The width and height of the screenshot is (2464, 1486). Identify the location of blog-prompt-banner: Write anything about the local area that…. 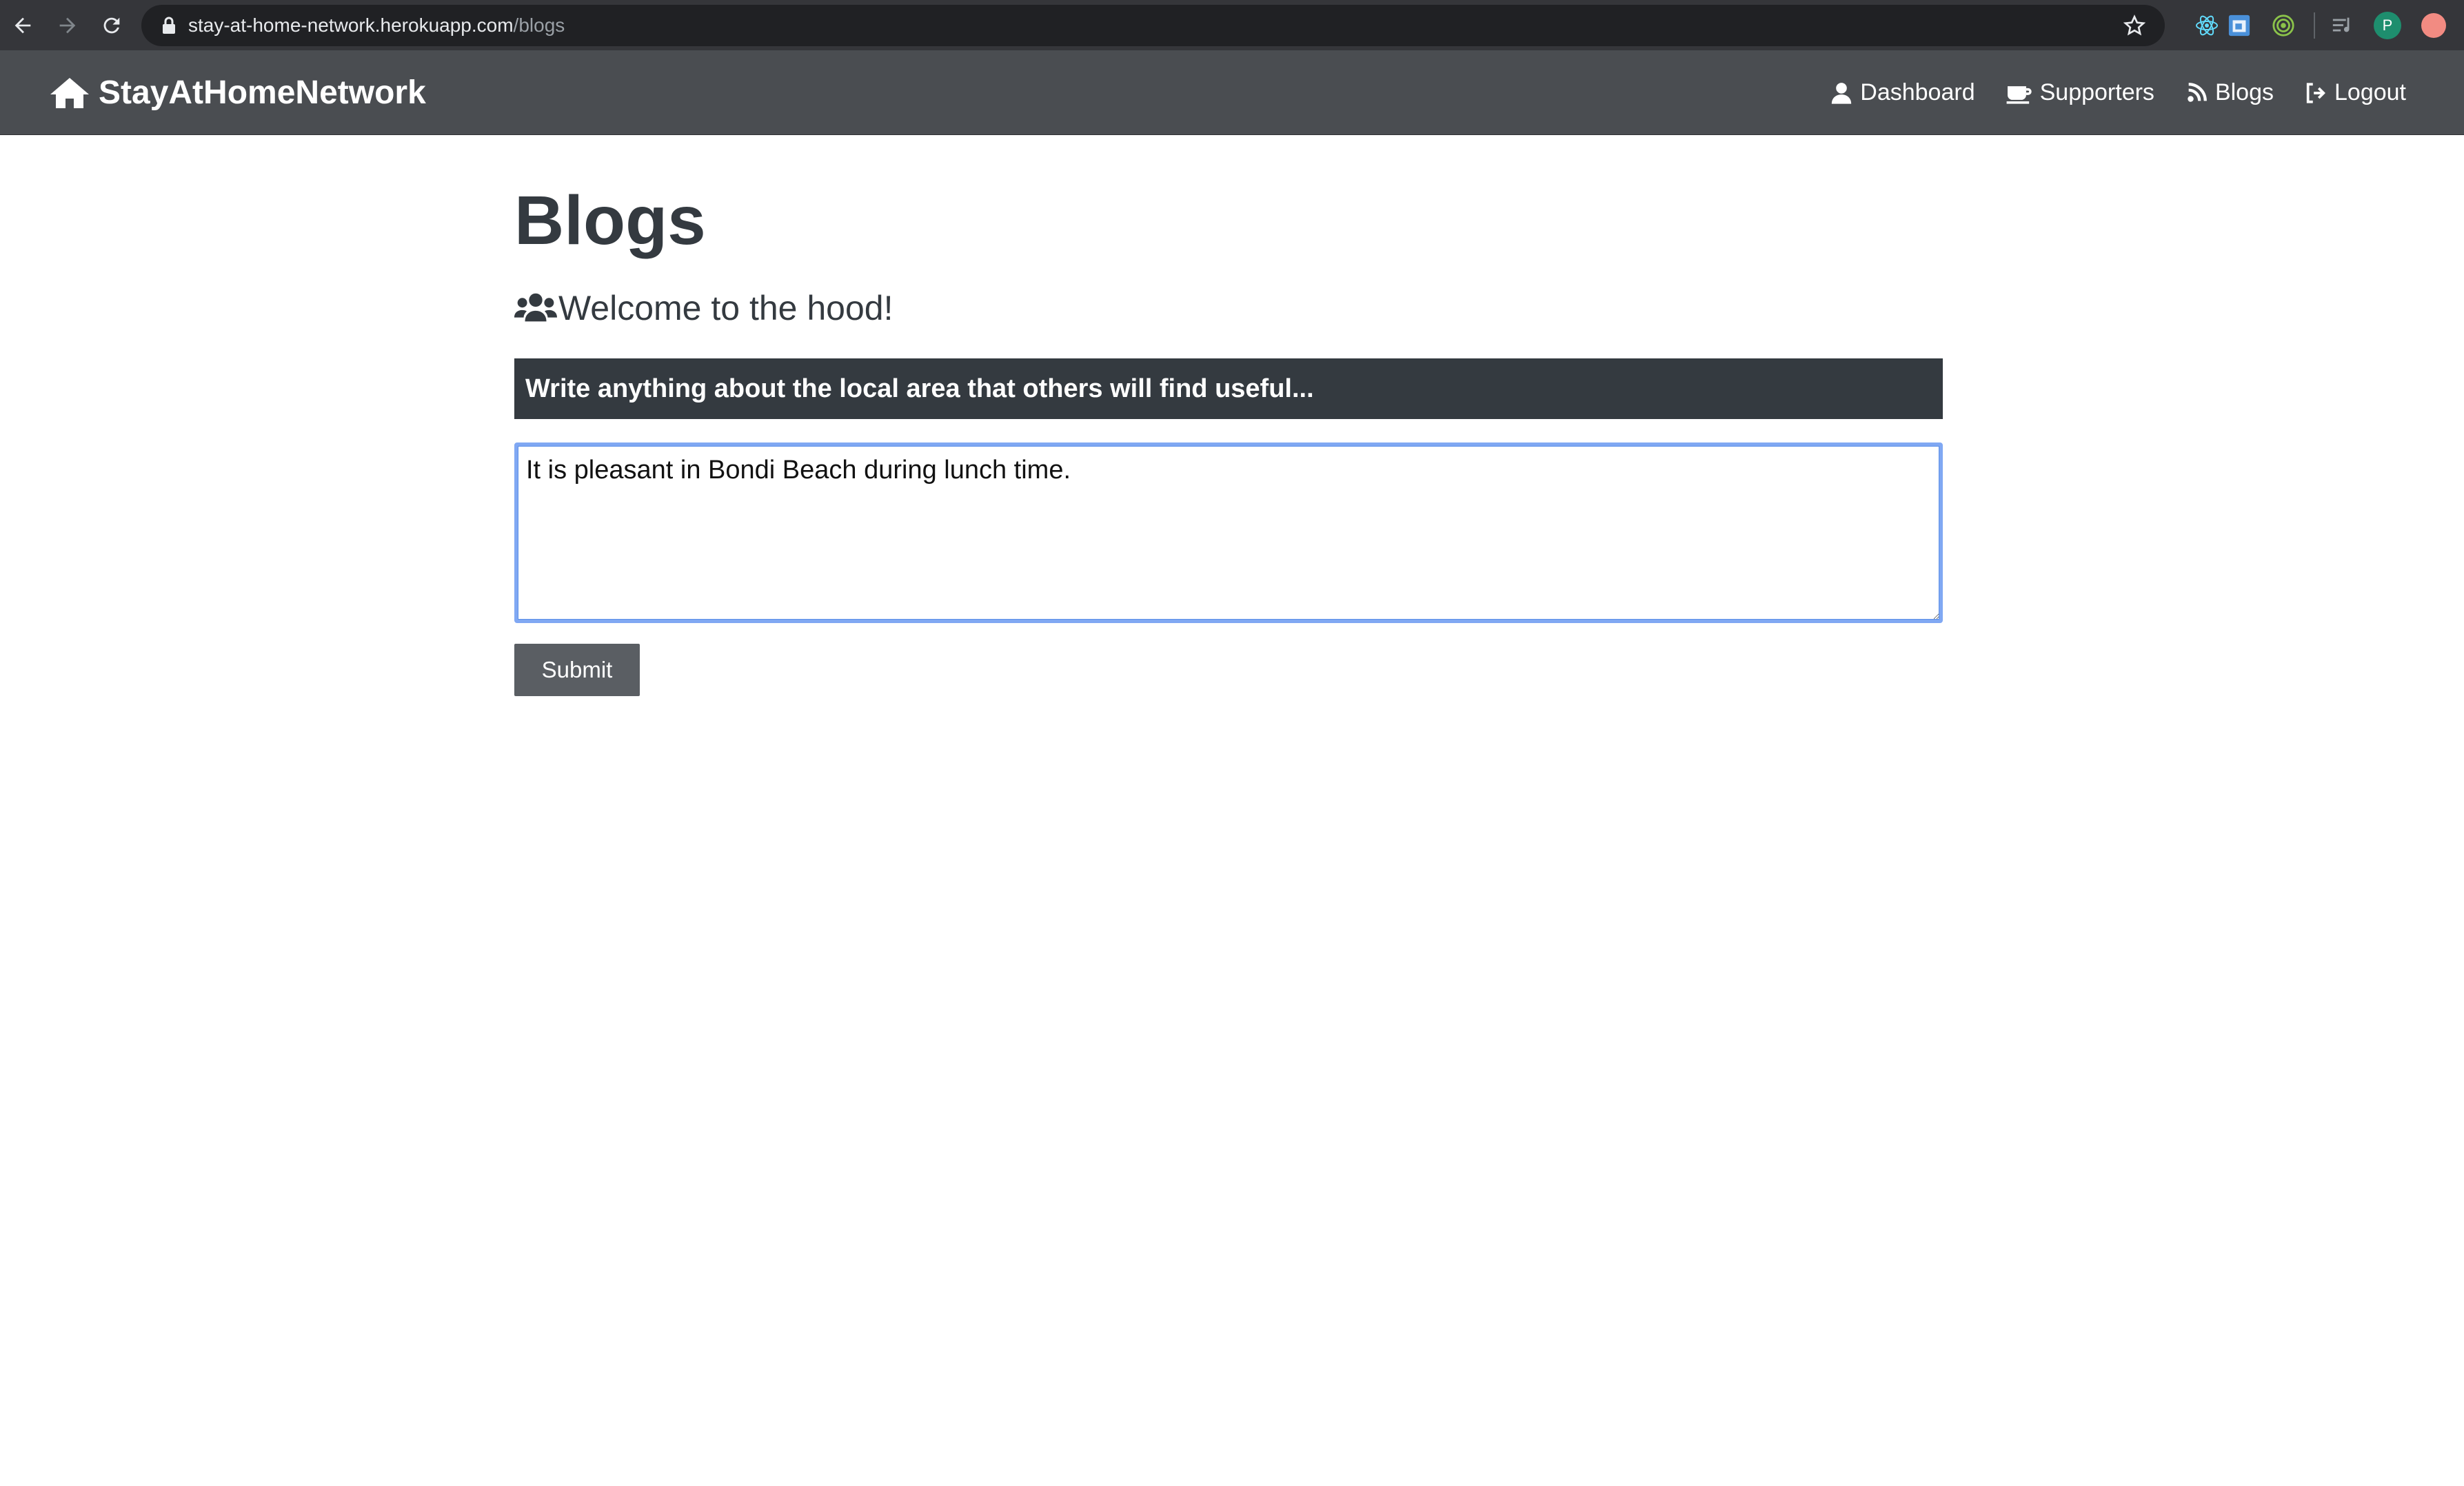
(1228, 388).